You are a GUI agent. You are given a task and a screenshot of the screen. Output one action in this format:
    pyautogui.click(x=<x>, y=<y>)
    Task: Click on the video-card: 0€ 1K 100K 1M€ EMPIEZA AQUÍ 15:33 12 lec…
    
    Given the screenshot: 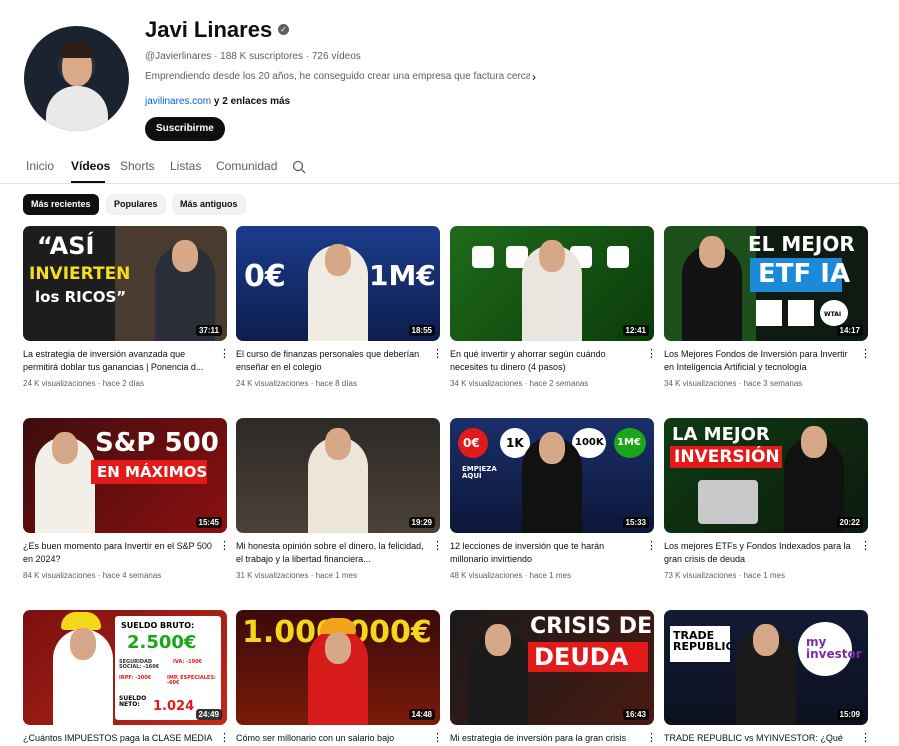 What is the action you would take?
    pyautogui.click(x=553, y=499)
    